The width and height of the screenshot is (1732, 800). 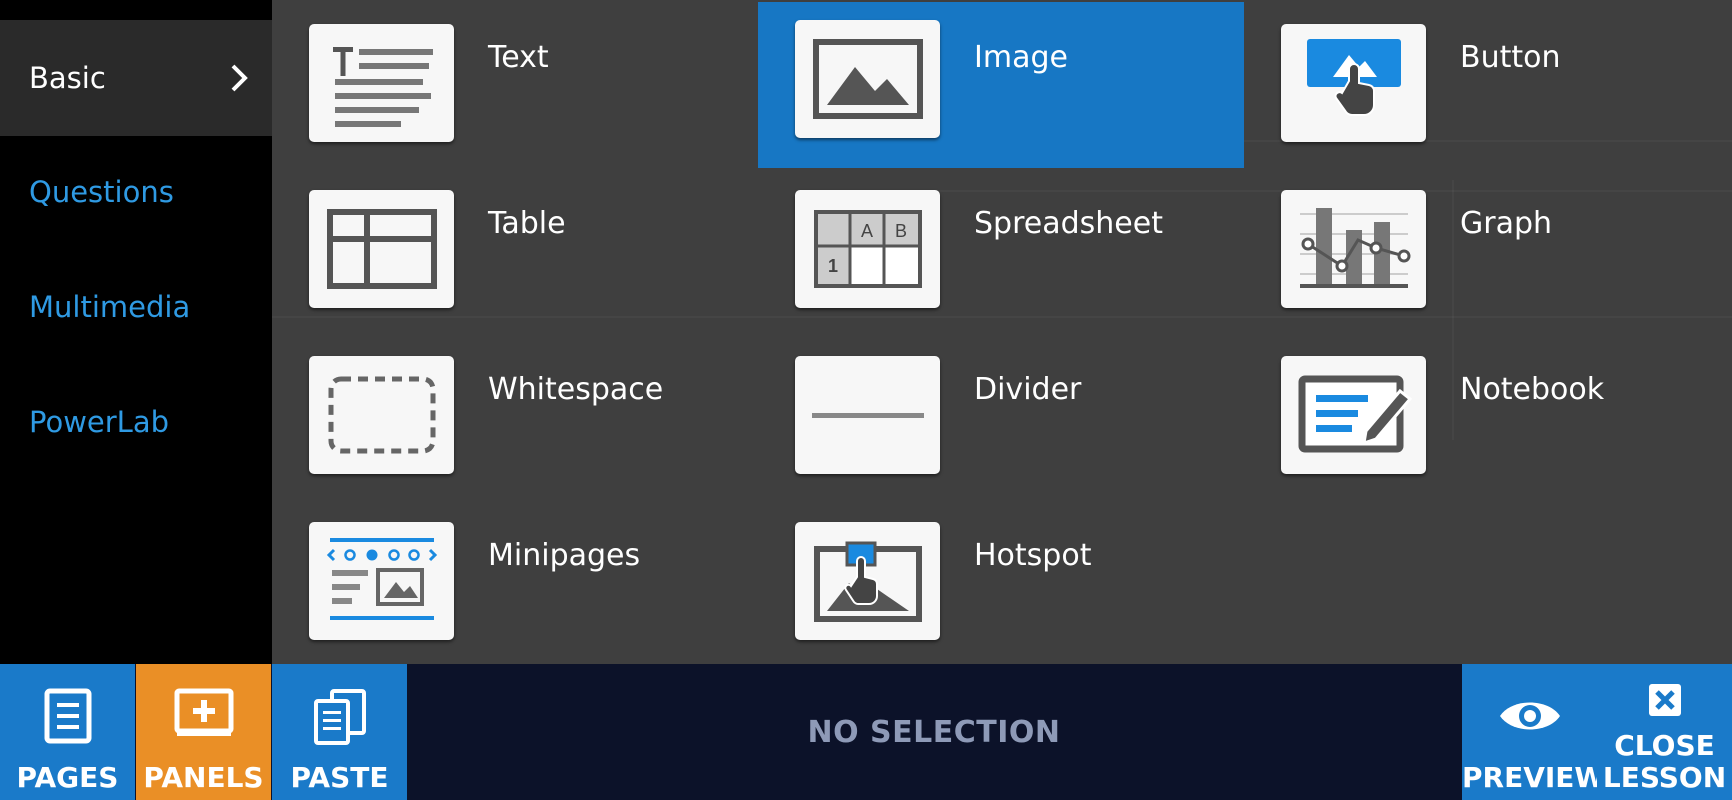 What do you see at coordinates (1033, 555) in the screenshot?
I see `panel-tile-label: Hotspot` at bounding box center [1033, 555].